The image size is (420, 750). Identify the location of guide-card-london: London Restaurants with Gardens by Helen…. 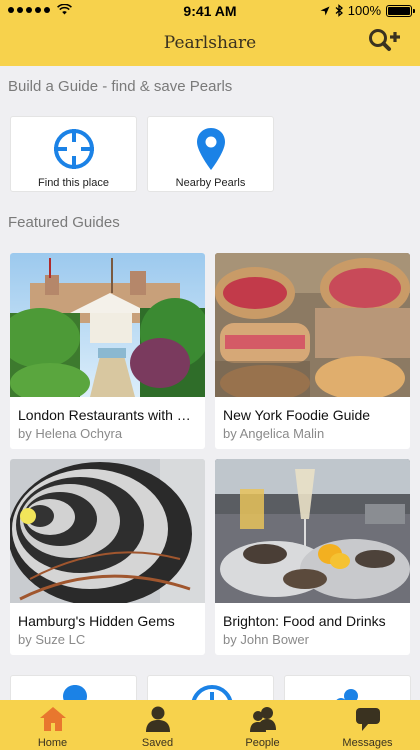
(107, 351).